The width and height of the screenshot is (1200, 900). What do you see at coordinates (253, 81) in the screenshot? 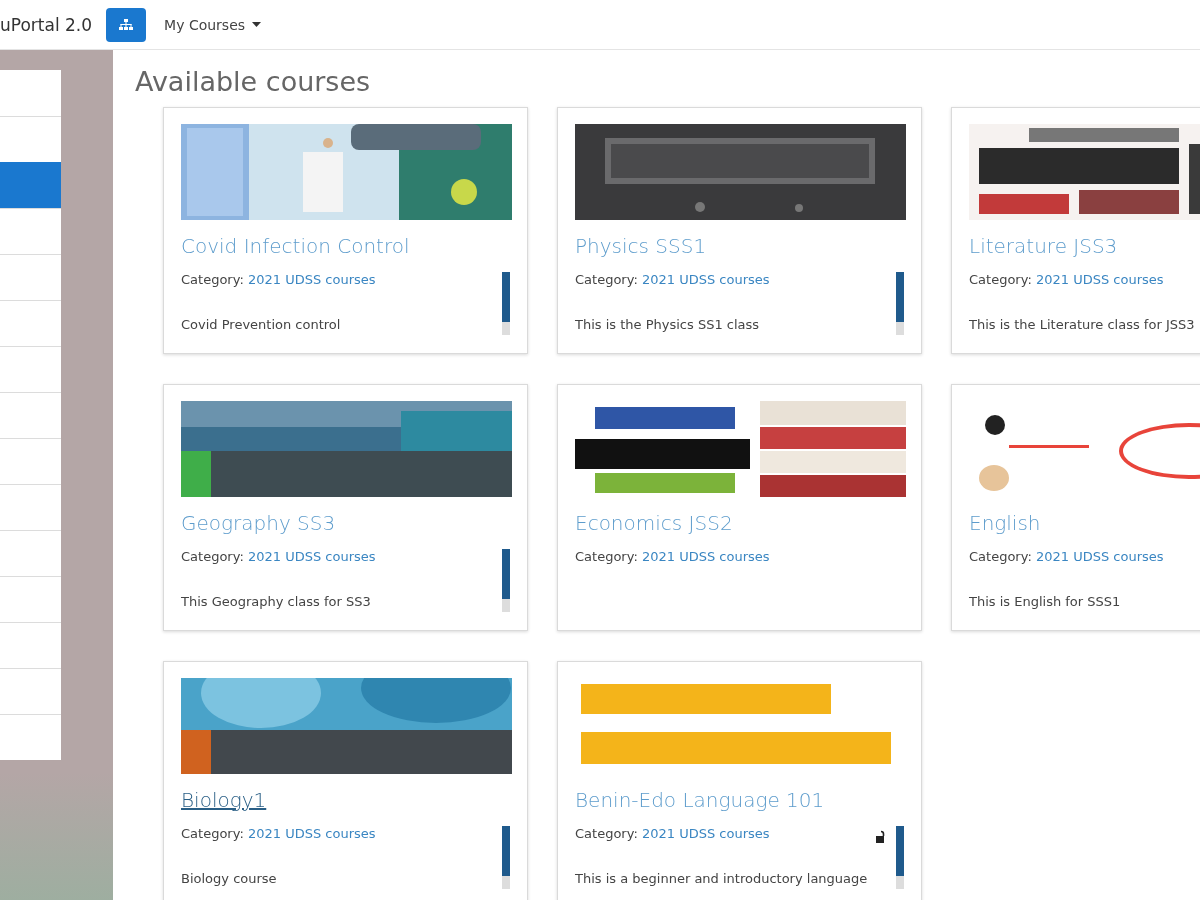
I see `page-heading: Available courses` at bounding box center [253, 81].